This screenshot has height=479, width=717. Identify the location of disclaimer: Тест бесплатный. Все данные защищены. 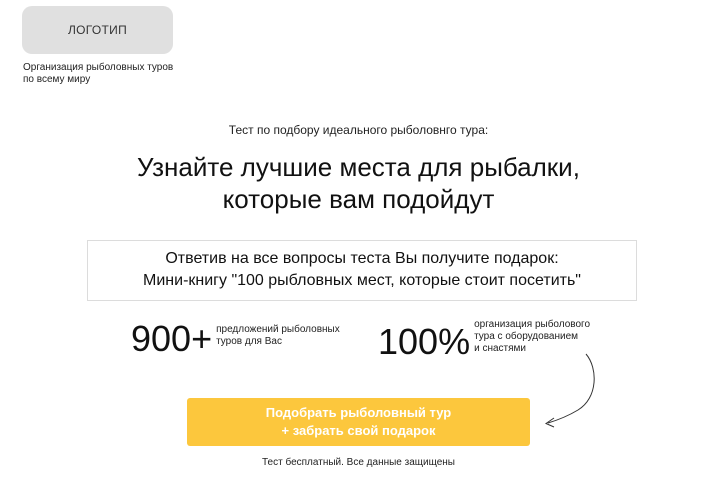
(358, 462).